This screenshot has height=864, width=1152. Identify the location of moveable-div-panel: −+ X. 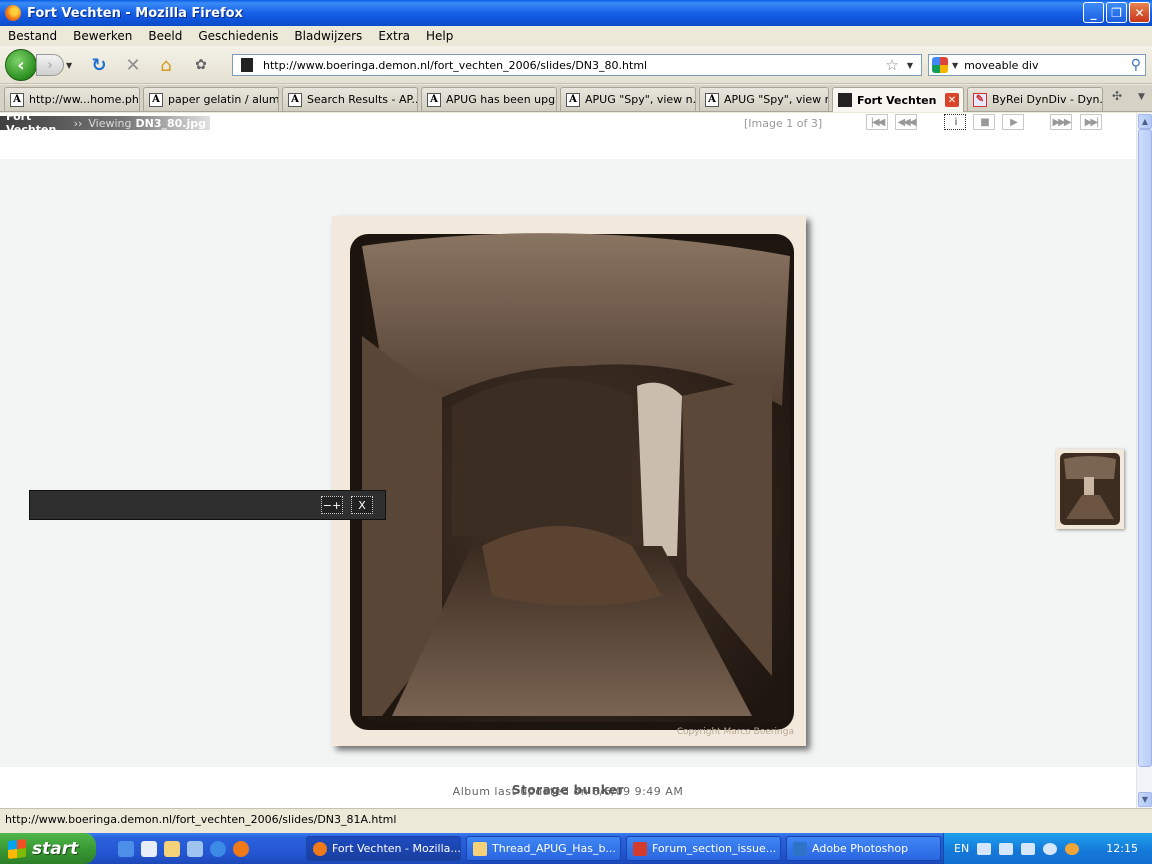
(207, 505).